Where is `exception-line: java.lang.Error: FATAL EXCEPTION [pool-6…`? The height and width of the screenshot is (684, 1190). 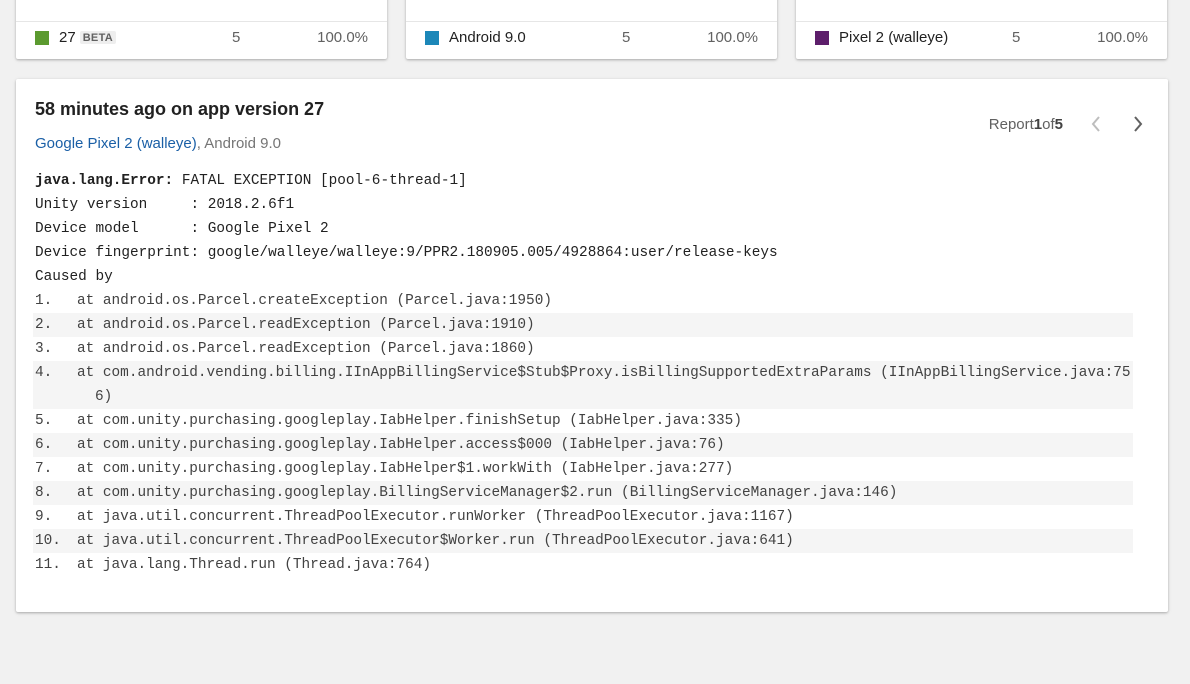 exception-line: java.lang.Error: FATAL EXCEPTION [pool-6… is located at coordinates (583, 181).